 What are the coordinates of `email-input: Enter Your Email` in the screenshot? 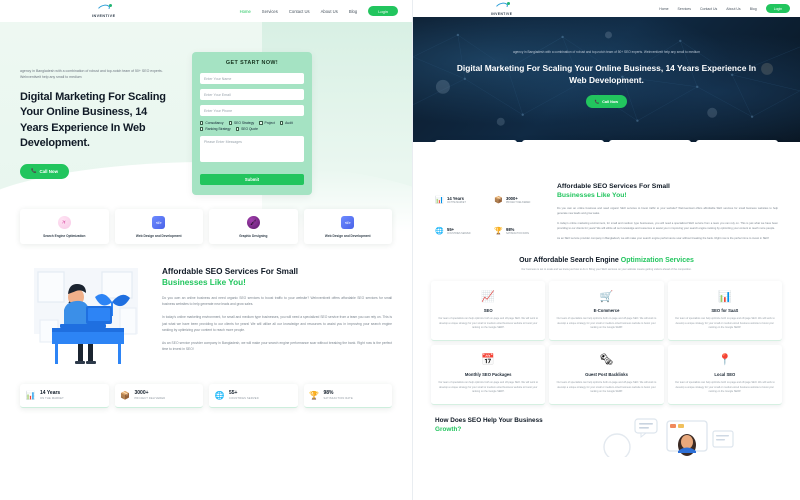 It's located at (252, 94).